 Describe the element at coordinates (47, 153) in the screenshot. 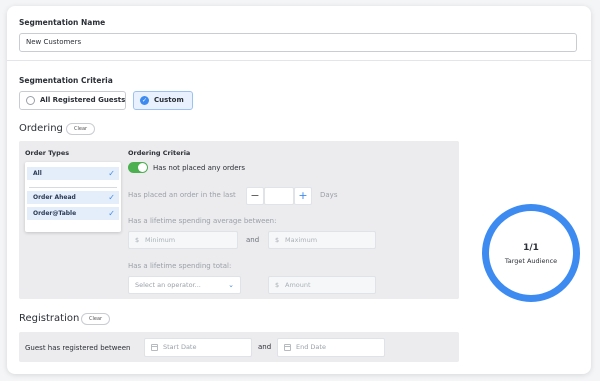

I see `order-types-label: Order Types` at that location.